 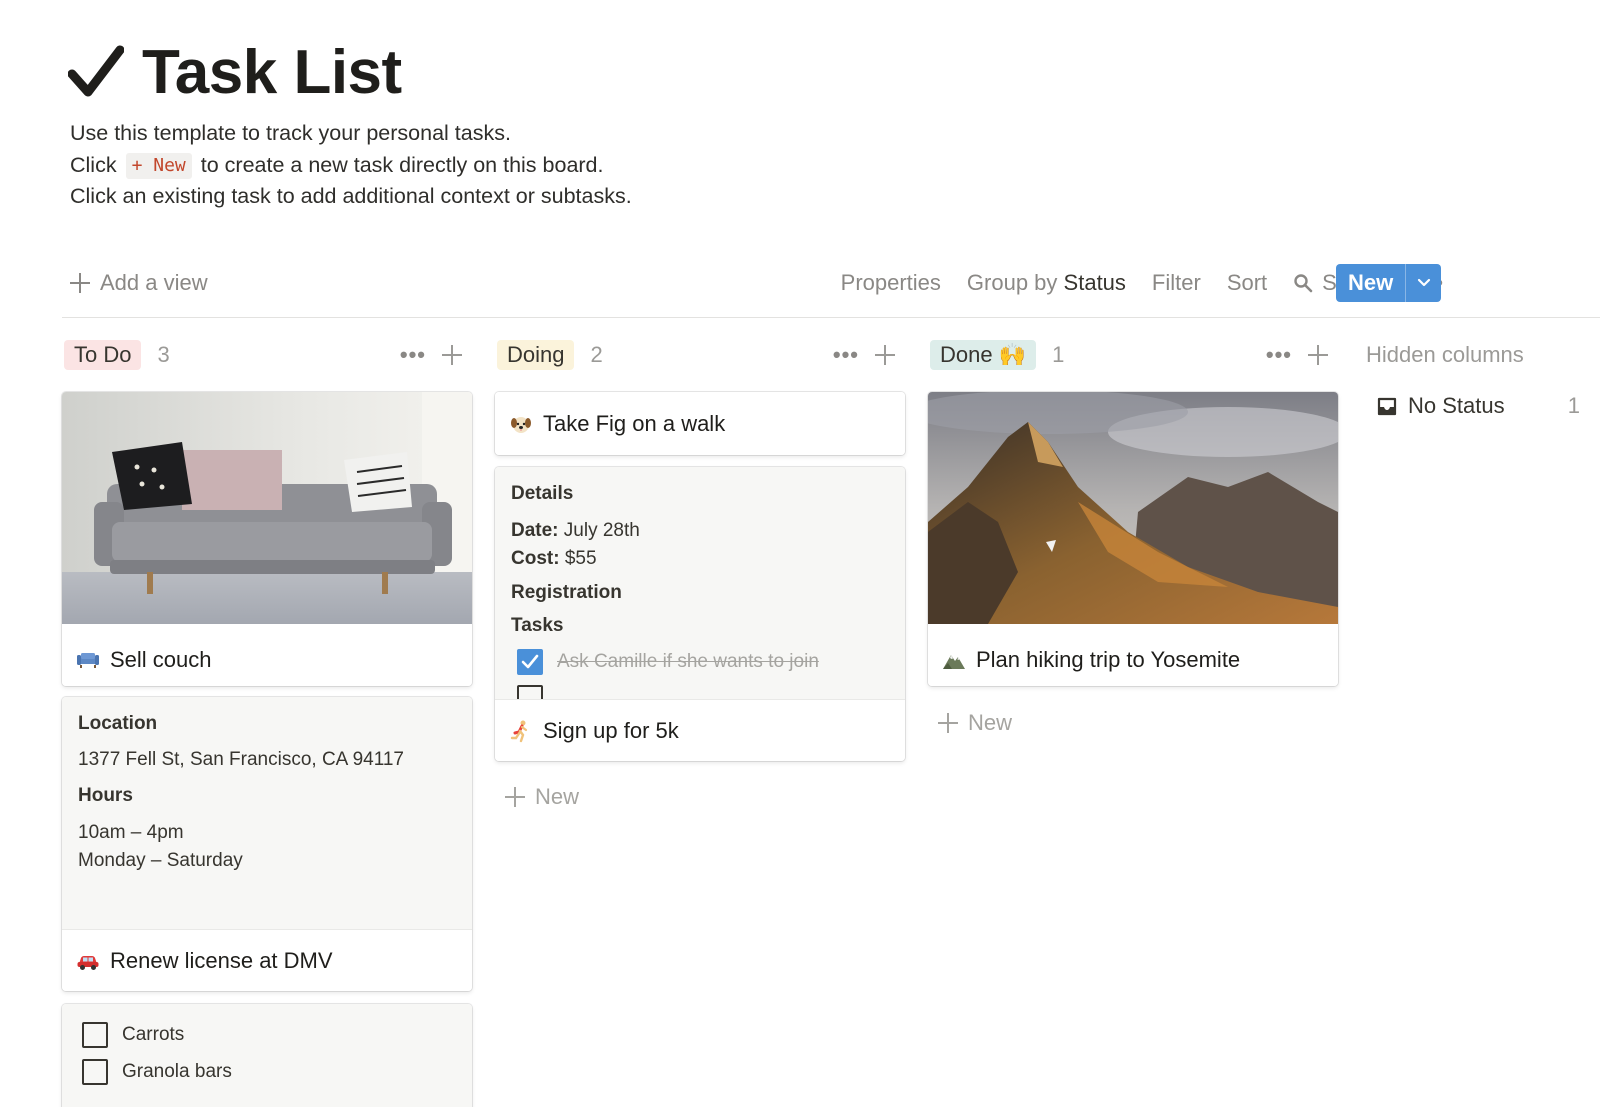 I want to click on card-take-fig: Take Fig on a walk, so click(x=700, y=423).